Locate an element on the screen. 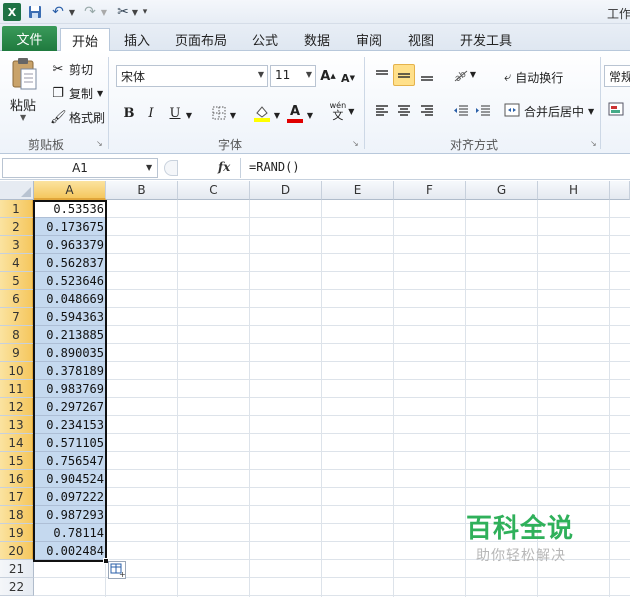 This screenshot has height=597, width=630. font-color-dropdown-icon: ▼ is located at coordinates (310, 115).